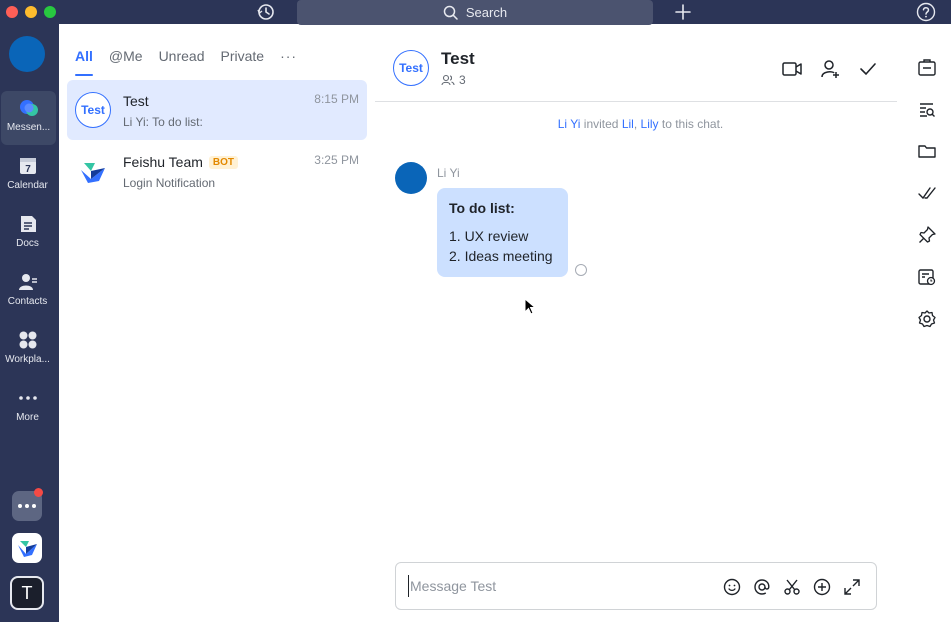  What do you see at coordinates (927, 277) in the screenshot?
I see `schedule-icon` at bounding box center [927, 277].